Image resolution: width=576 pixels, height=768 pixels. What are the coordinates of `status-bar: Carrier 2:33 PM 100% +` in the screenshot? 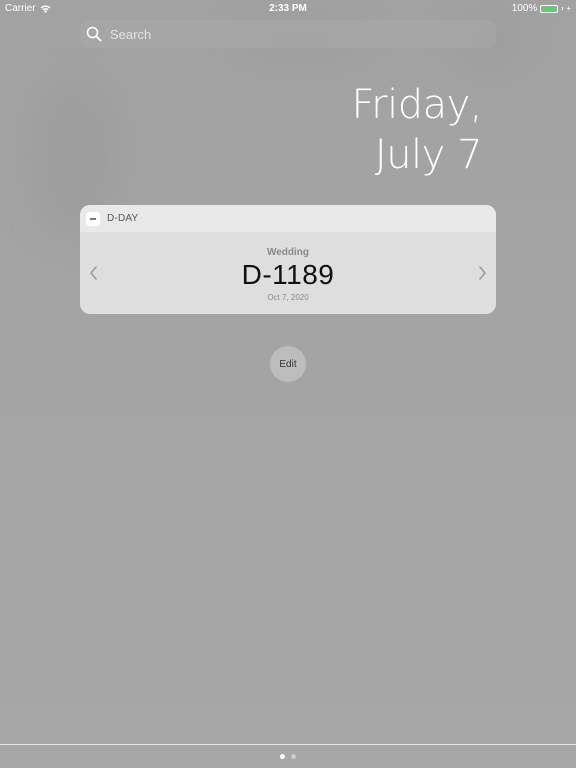 It's located at (288, 8).